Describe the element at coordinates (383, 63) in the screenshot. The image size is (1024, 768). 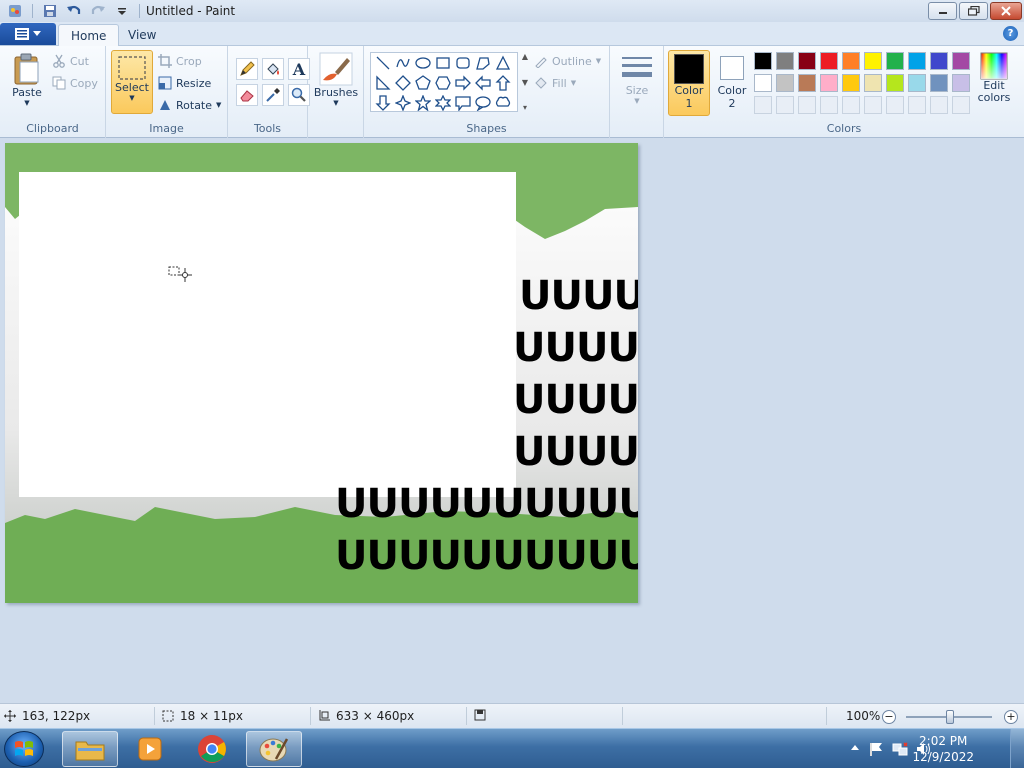
I see `line-shape-icon` at that location.